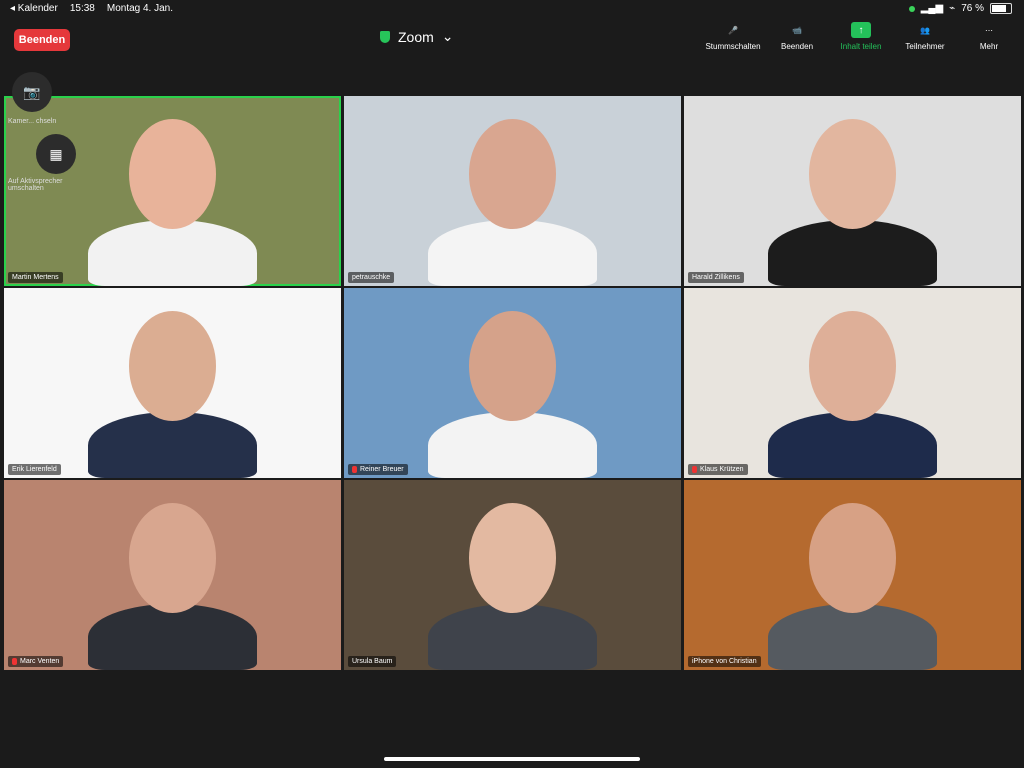 The height and width of the screenshot is (768, 1024). Describe the element at coordinates (797, 30) in the screenshot. I see `video-icon: 📹` at that location.